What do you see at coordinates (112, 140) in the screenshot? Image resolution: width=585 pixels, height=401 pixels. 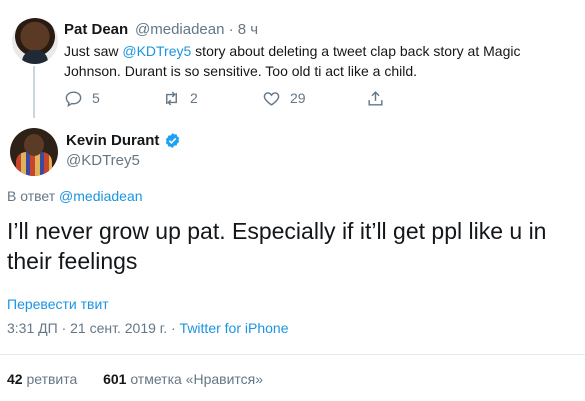 I see `main-author-name: Kevin Durant` at bounding box center [112, 140].